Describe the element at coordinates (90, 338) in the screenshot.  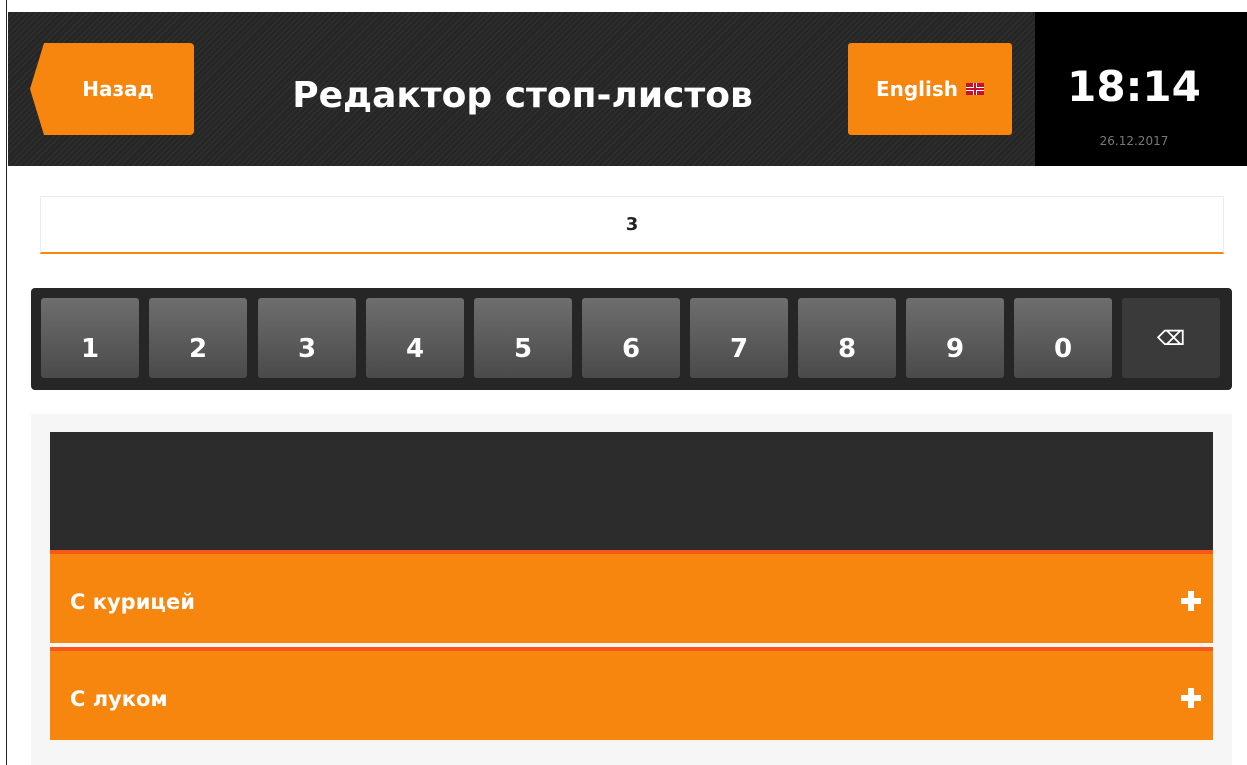
I see `key-1: 1` at that location.